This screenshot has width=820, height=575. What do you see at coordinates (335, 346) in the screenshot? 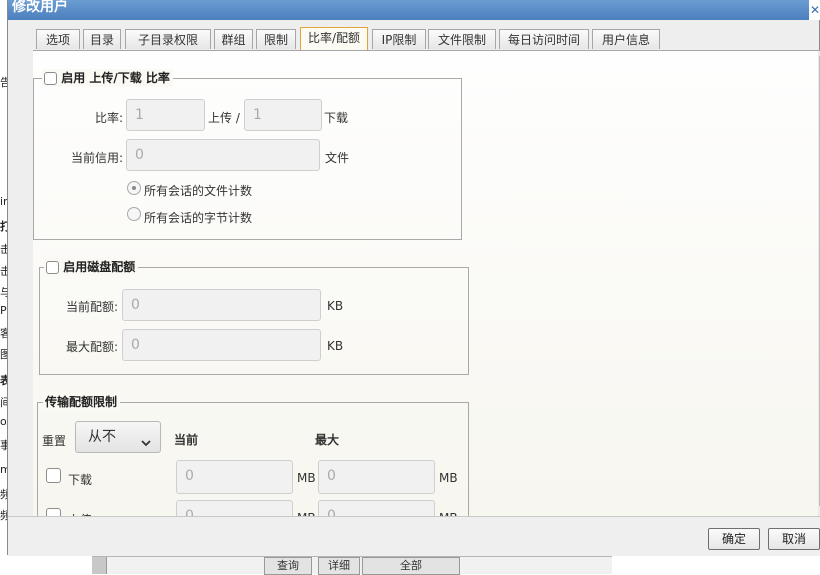
I see `max-quota-unit: KB` at bounding box center [335, 346].